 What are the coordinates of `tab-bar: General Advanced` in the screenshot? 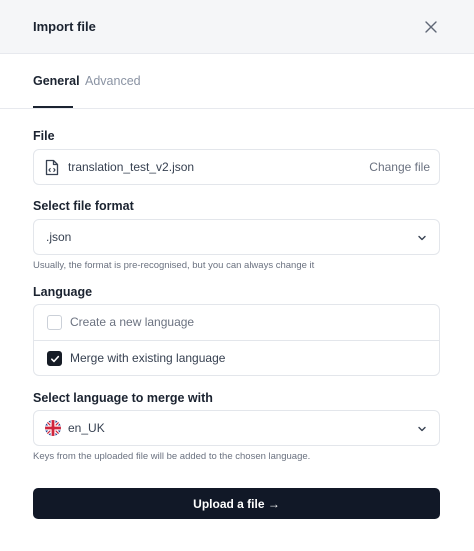 It's located at (237, 81).